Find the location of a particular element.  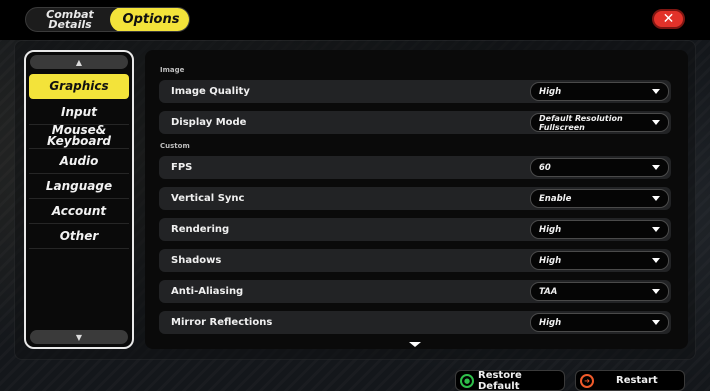

scroll-more-icon is located at coordinates (415, 344).